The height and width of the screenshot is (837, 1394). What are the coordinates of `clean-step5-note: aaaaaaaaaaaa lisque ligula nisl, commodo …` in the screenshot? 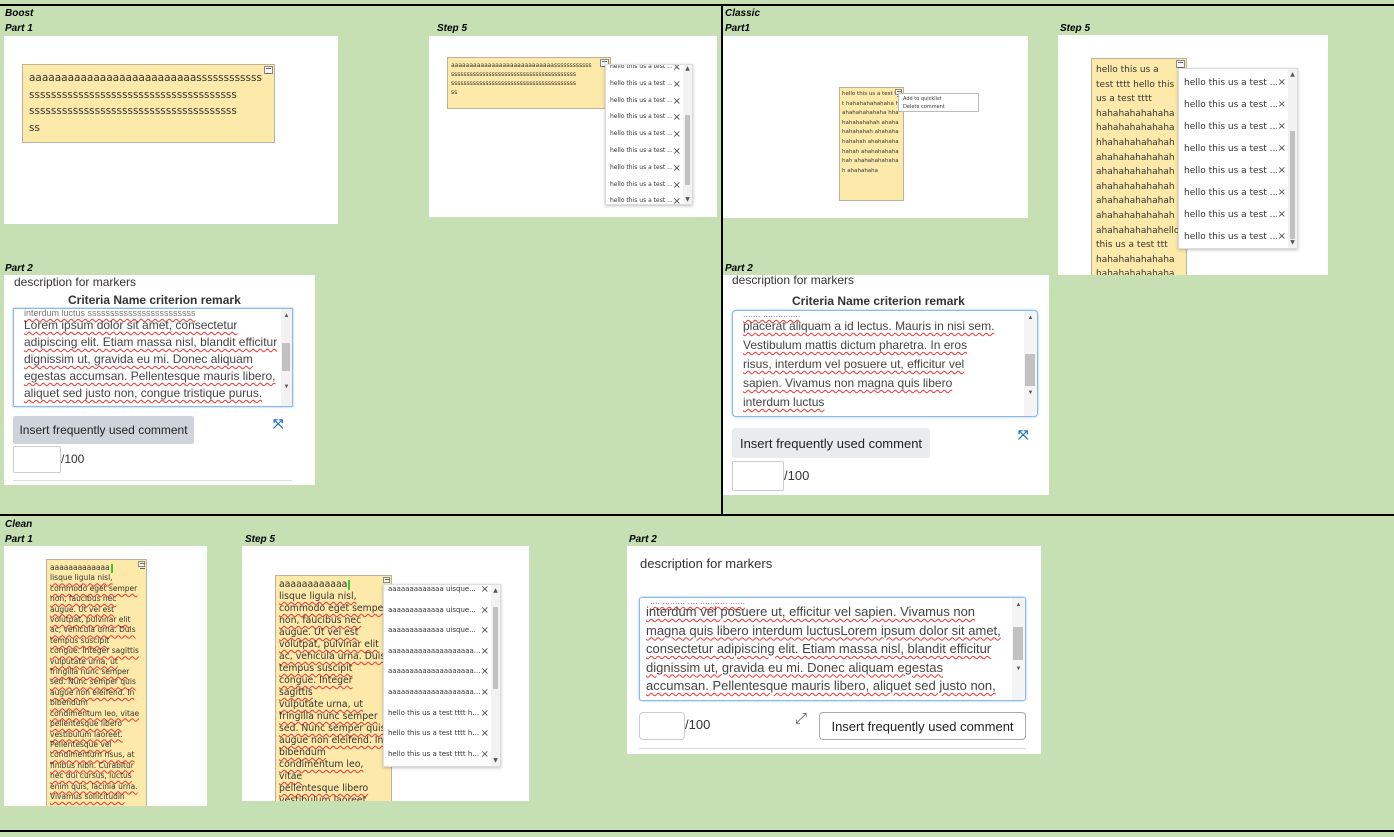 It's located at (333, 688).